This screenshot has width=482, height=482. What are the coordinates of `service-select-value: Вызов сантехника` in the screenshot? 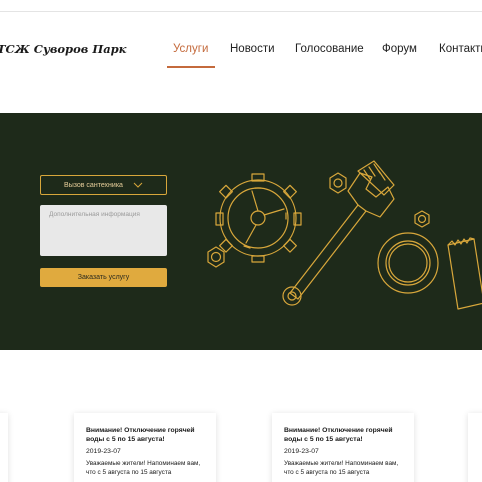 It's located at (93, 185).